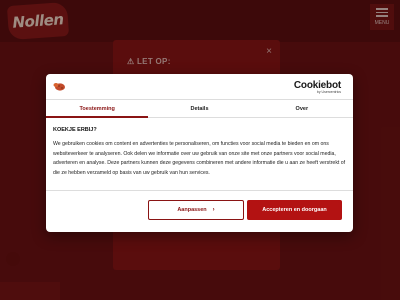 This screenshot has height=300, width=400. I want to click on consent-tabs: Toestemming Details Over, so click(199, 108).